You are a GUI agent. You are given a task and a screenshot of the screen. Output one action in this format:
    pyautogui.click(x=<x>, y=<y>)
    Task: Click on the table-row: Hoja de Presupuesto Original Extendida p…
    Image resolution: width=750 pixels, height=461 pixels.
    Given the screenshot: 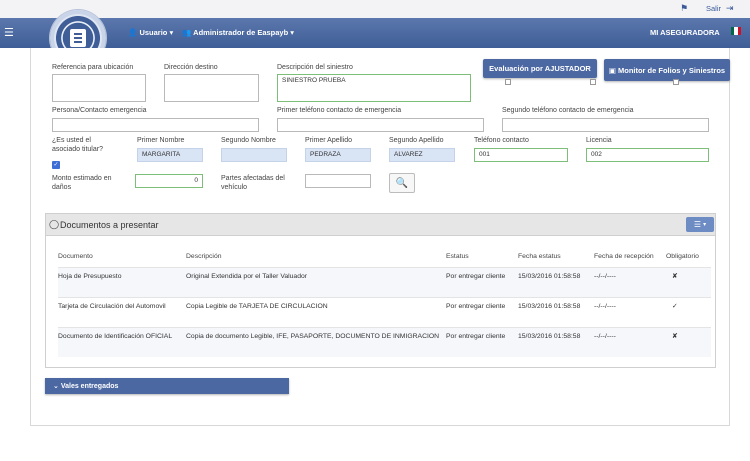 What is the action you would take?
    pyautogui.click(x=384, y=281)
    